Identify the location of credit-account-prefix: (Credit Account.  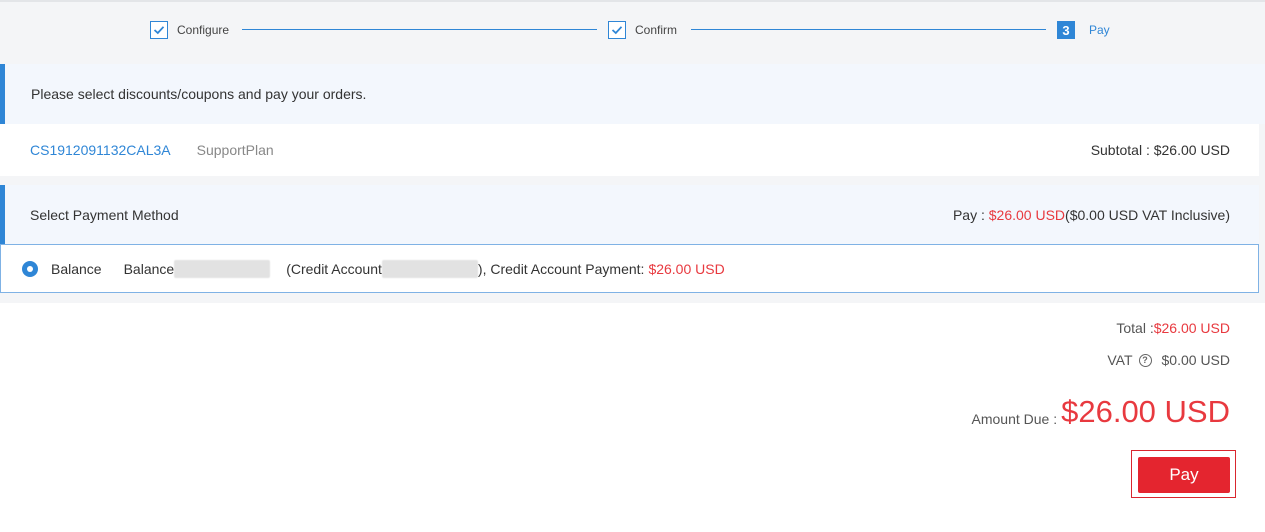
(334, 268).